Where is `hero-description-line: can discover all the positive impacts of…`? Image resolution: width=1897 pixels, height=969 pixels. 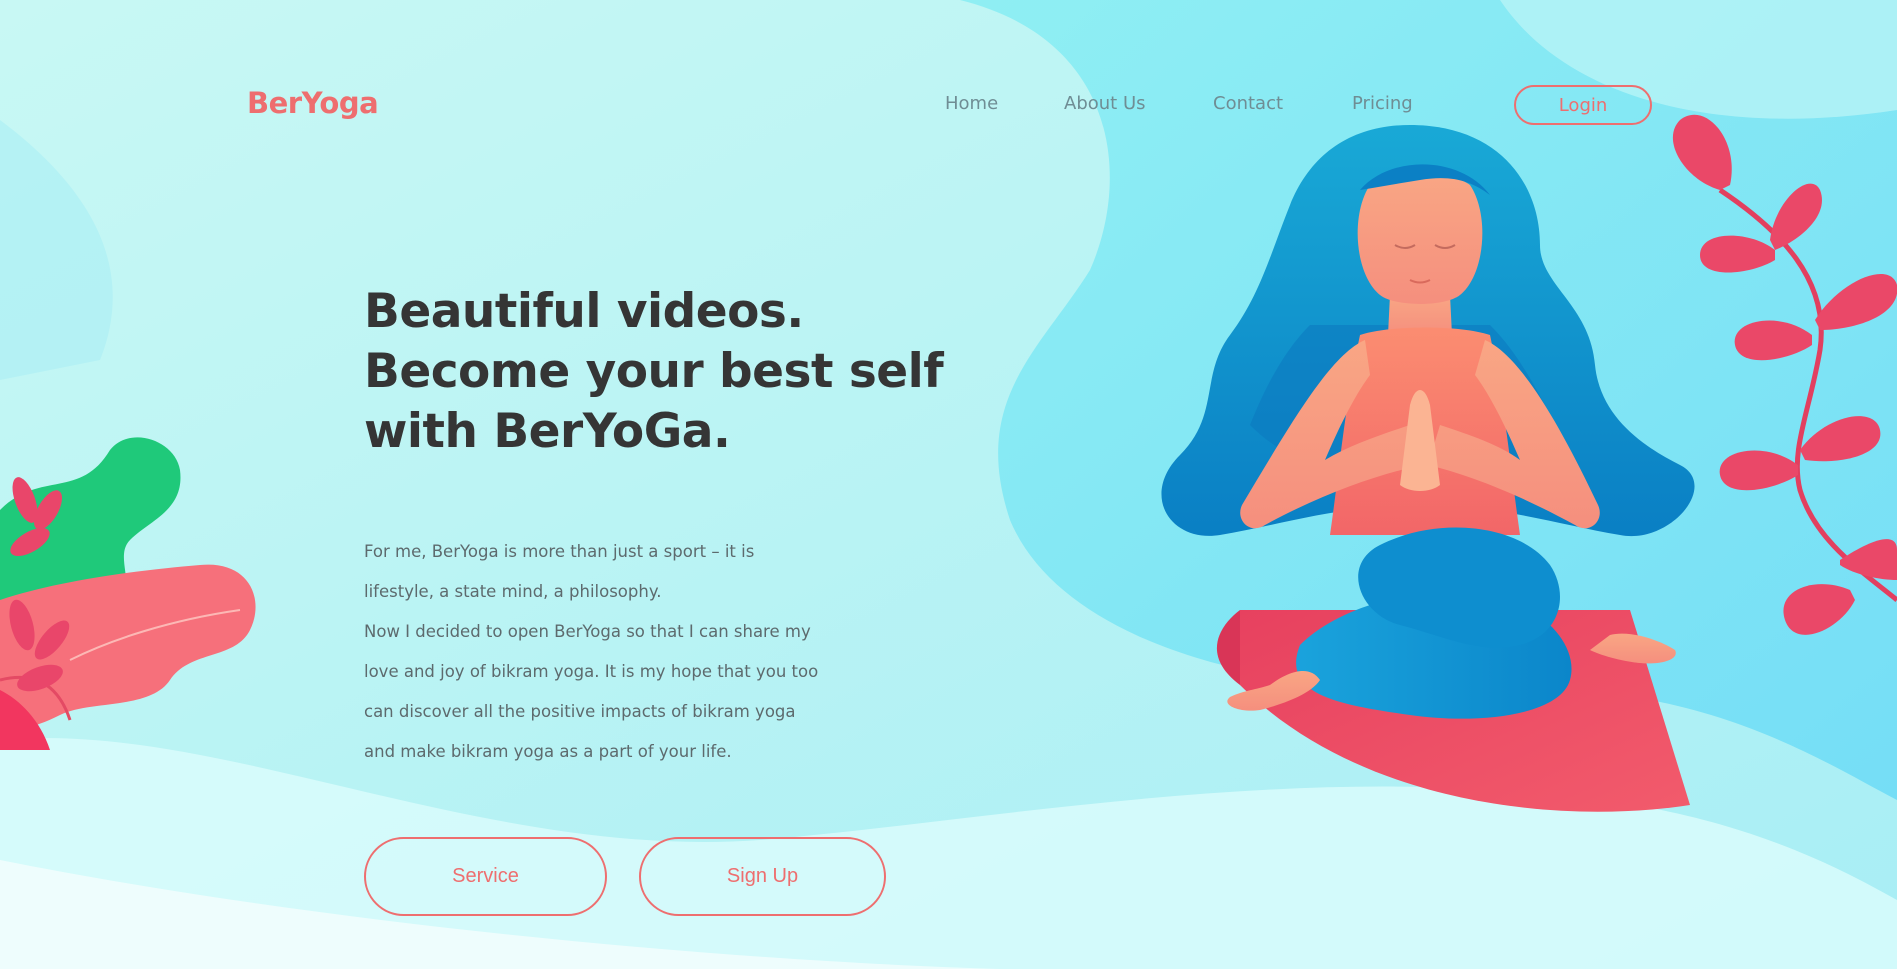 hero-description-line: can discover all the positive impacts of… is located at coordinates (580, 711).